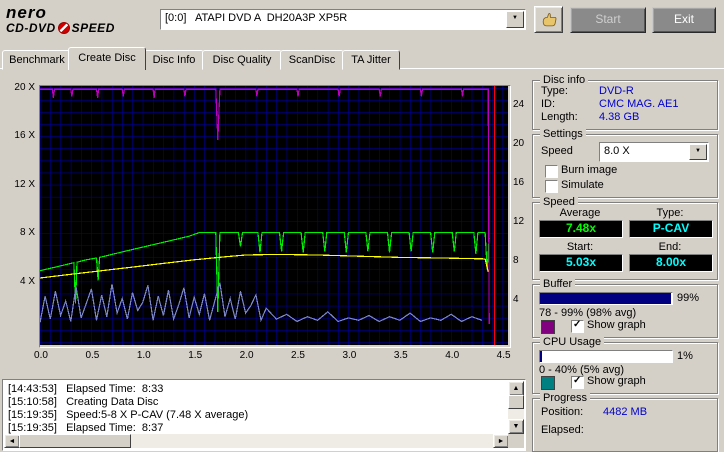  I want to click on logo-speed-text: SPEED, so click(93, 28).